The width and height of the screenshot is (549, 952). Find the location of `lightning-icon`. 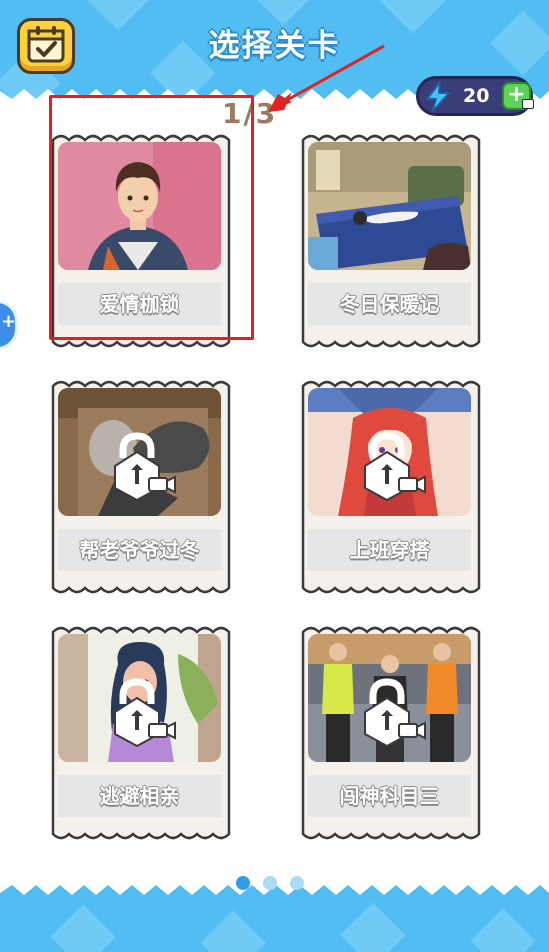

lightning-icon is located at coordinates (438, 97).